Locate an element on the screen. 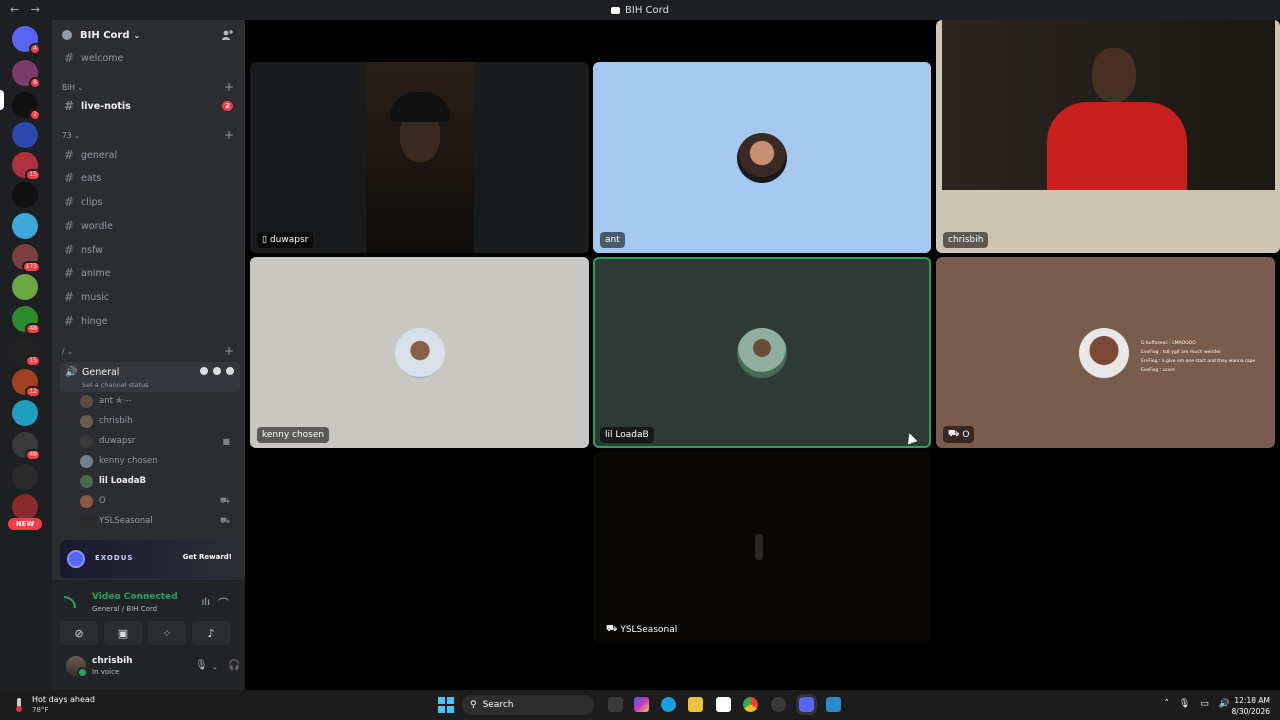  add-member-icon is located at coordinates (227, 35).